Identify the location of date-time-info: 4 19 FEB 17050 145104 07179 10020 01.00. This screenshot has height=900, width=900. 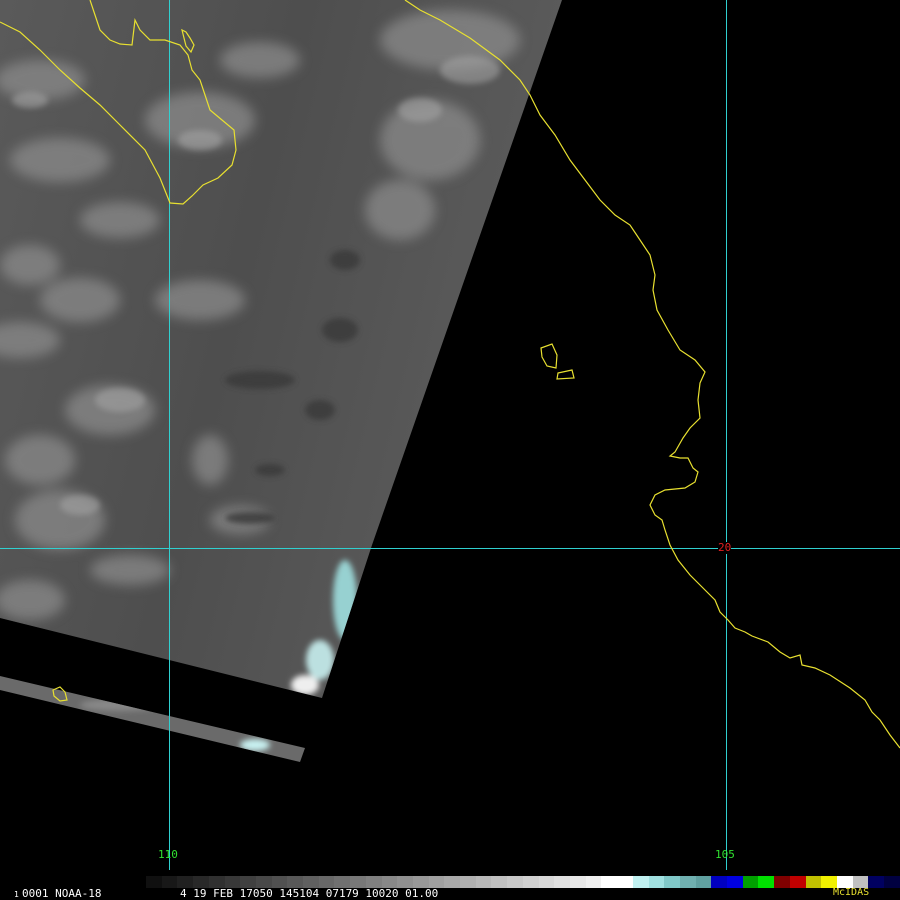
(309, 893).